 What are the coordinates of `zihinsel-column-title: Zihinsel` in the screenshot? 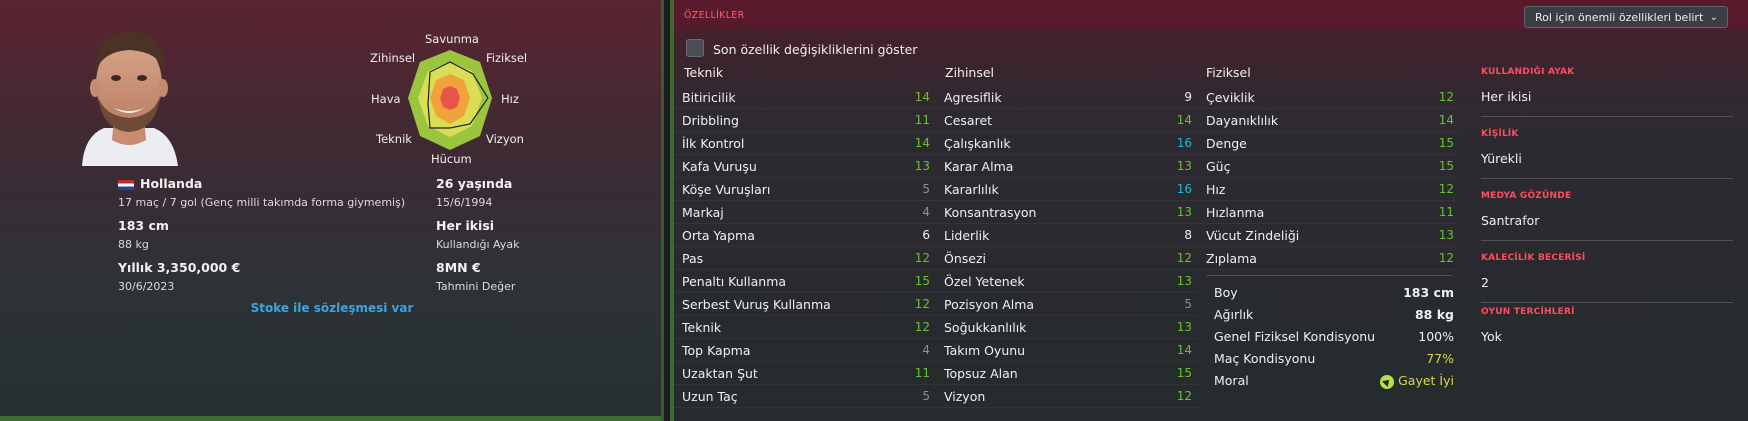 It's located at (970, 72).